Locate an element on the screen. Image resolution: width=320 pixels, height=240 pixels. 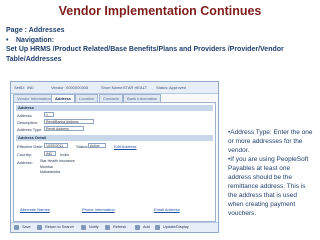
short-name-label: Short Name: is located at coordinates (112, 87).